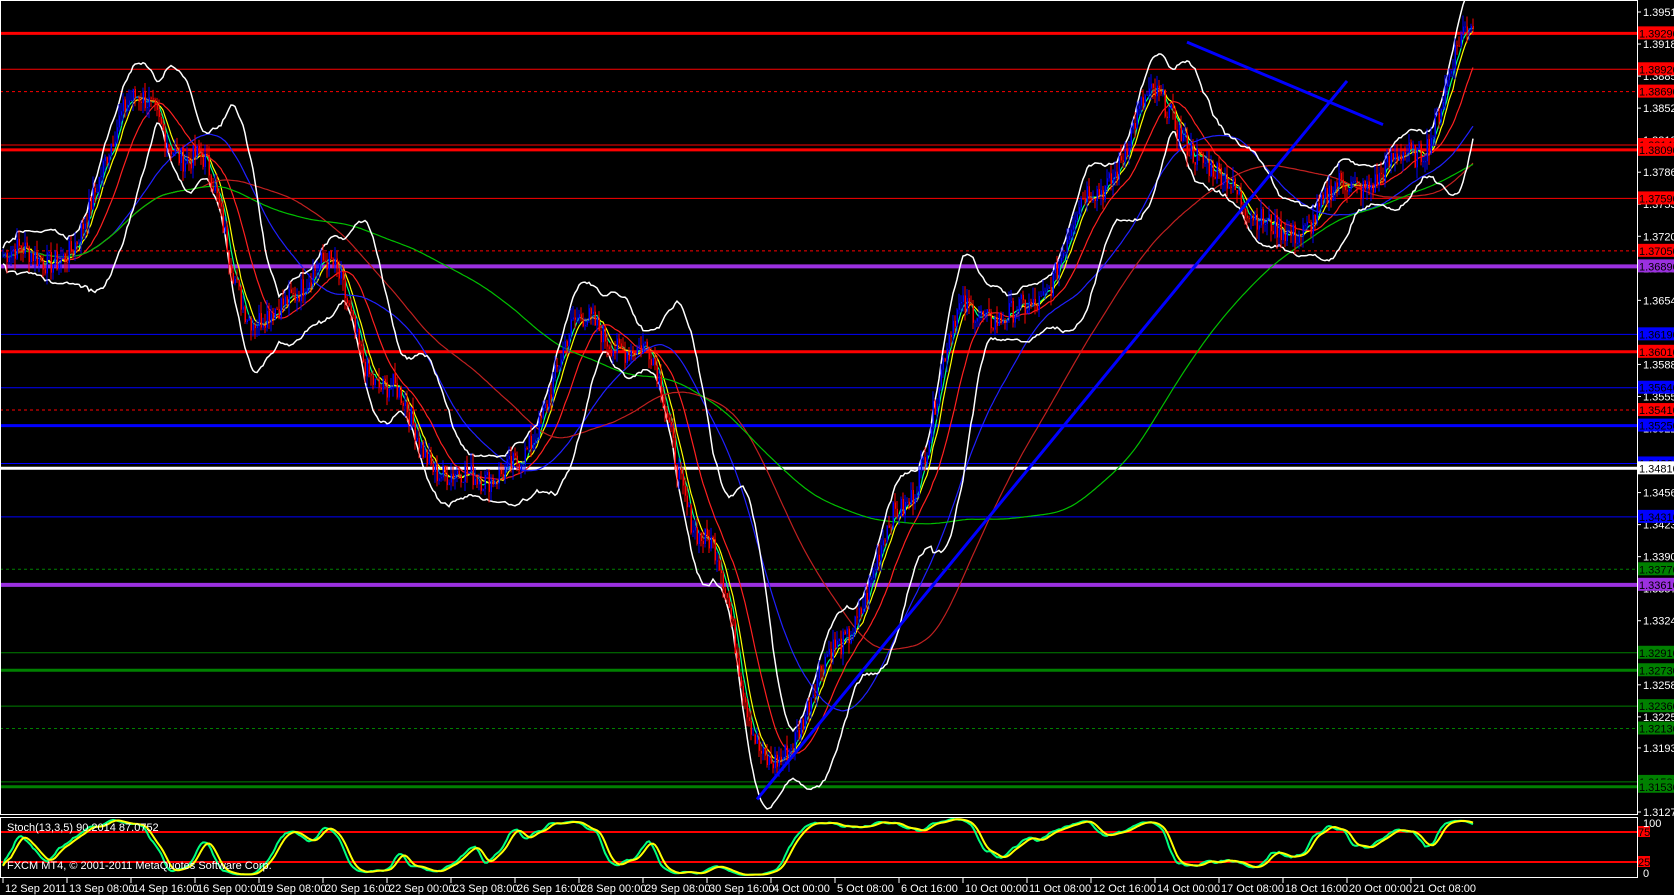 The height and width of the screenshot is (895, 1674). I want to click on time-label: 18 Oct 16:00, so click(1316, 889).